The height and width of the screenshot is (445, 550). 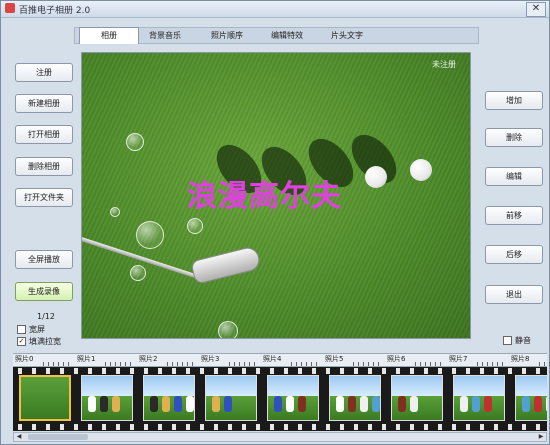 I want to click on widescreen-checkbox: 宽屏, so click(x=31, y=329).